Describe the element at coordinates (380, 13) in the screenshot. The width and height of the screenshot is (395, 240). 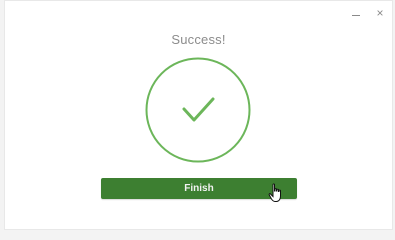
I see `close-icon: ×` at that location.